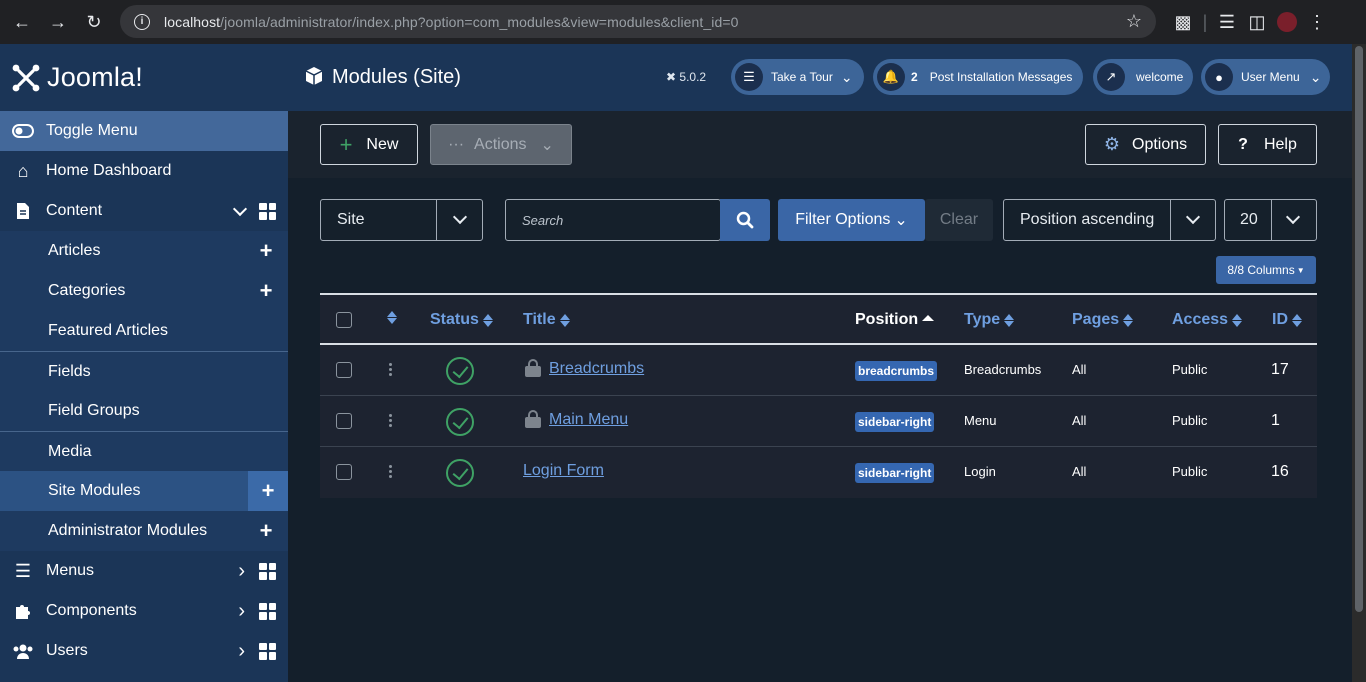 Image resolution: width=1366 pixels, height=682 pixels. Describe the element at coordinates (369, 144) in the screenshot. I see `new-button: + New` at that location.